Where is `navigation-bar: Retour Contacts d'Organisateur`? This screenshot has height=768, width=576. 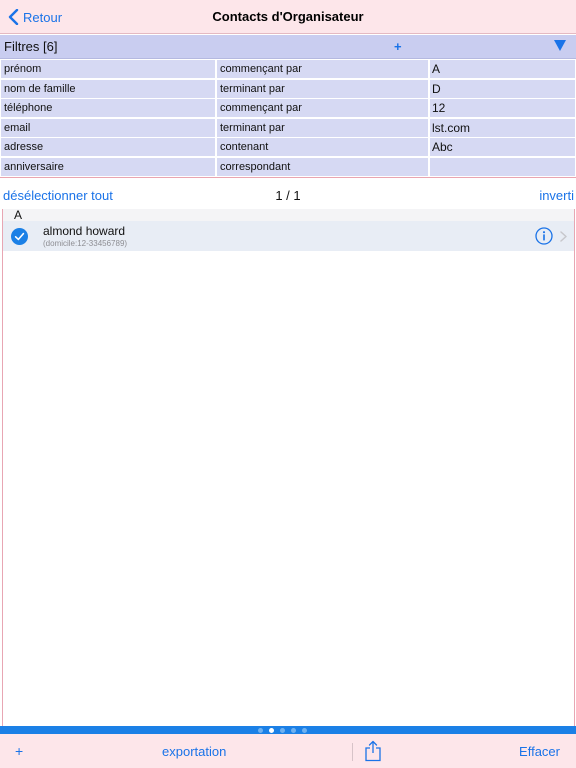 navigation-bar: Retour Contacts d'Organisateur is located at coordinates (288, 17).